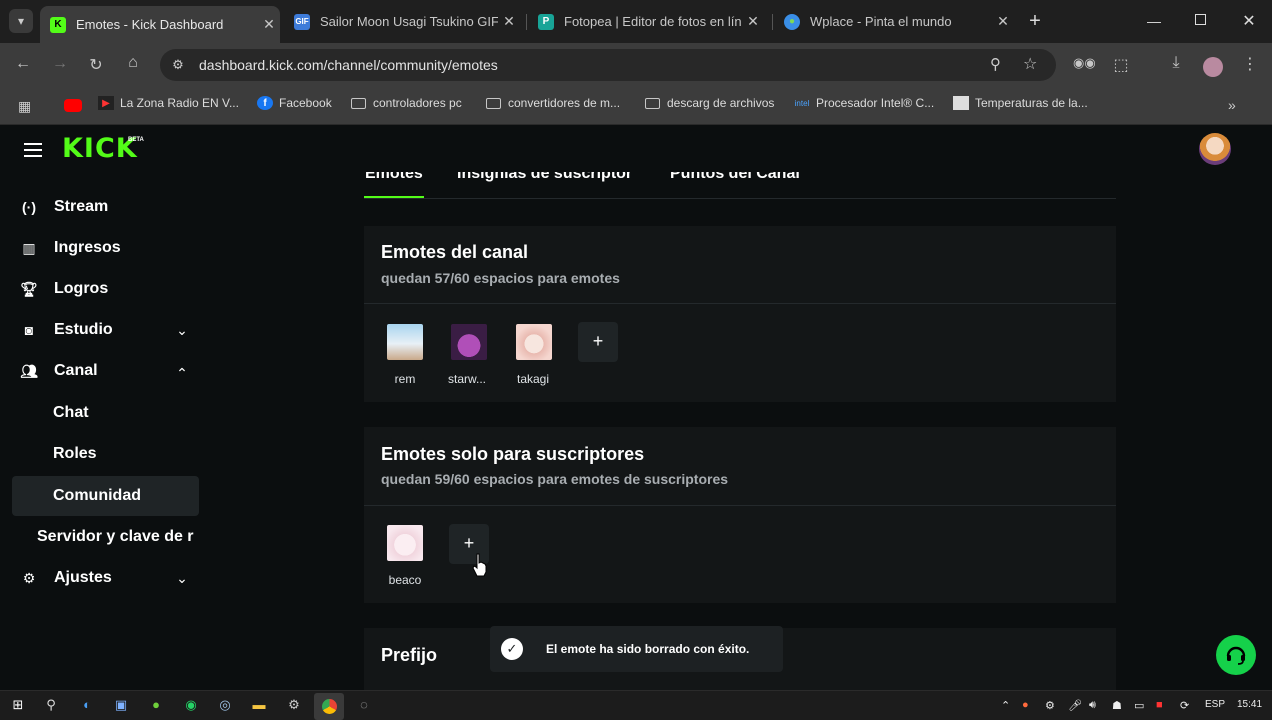  I want to click on app-icon: ◐, so click(87, 706).